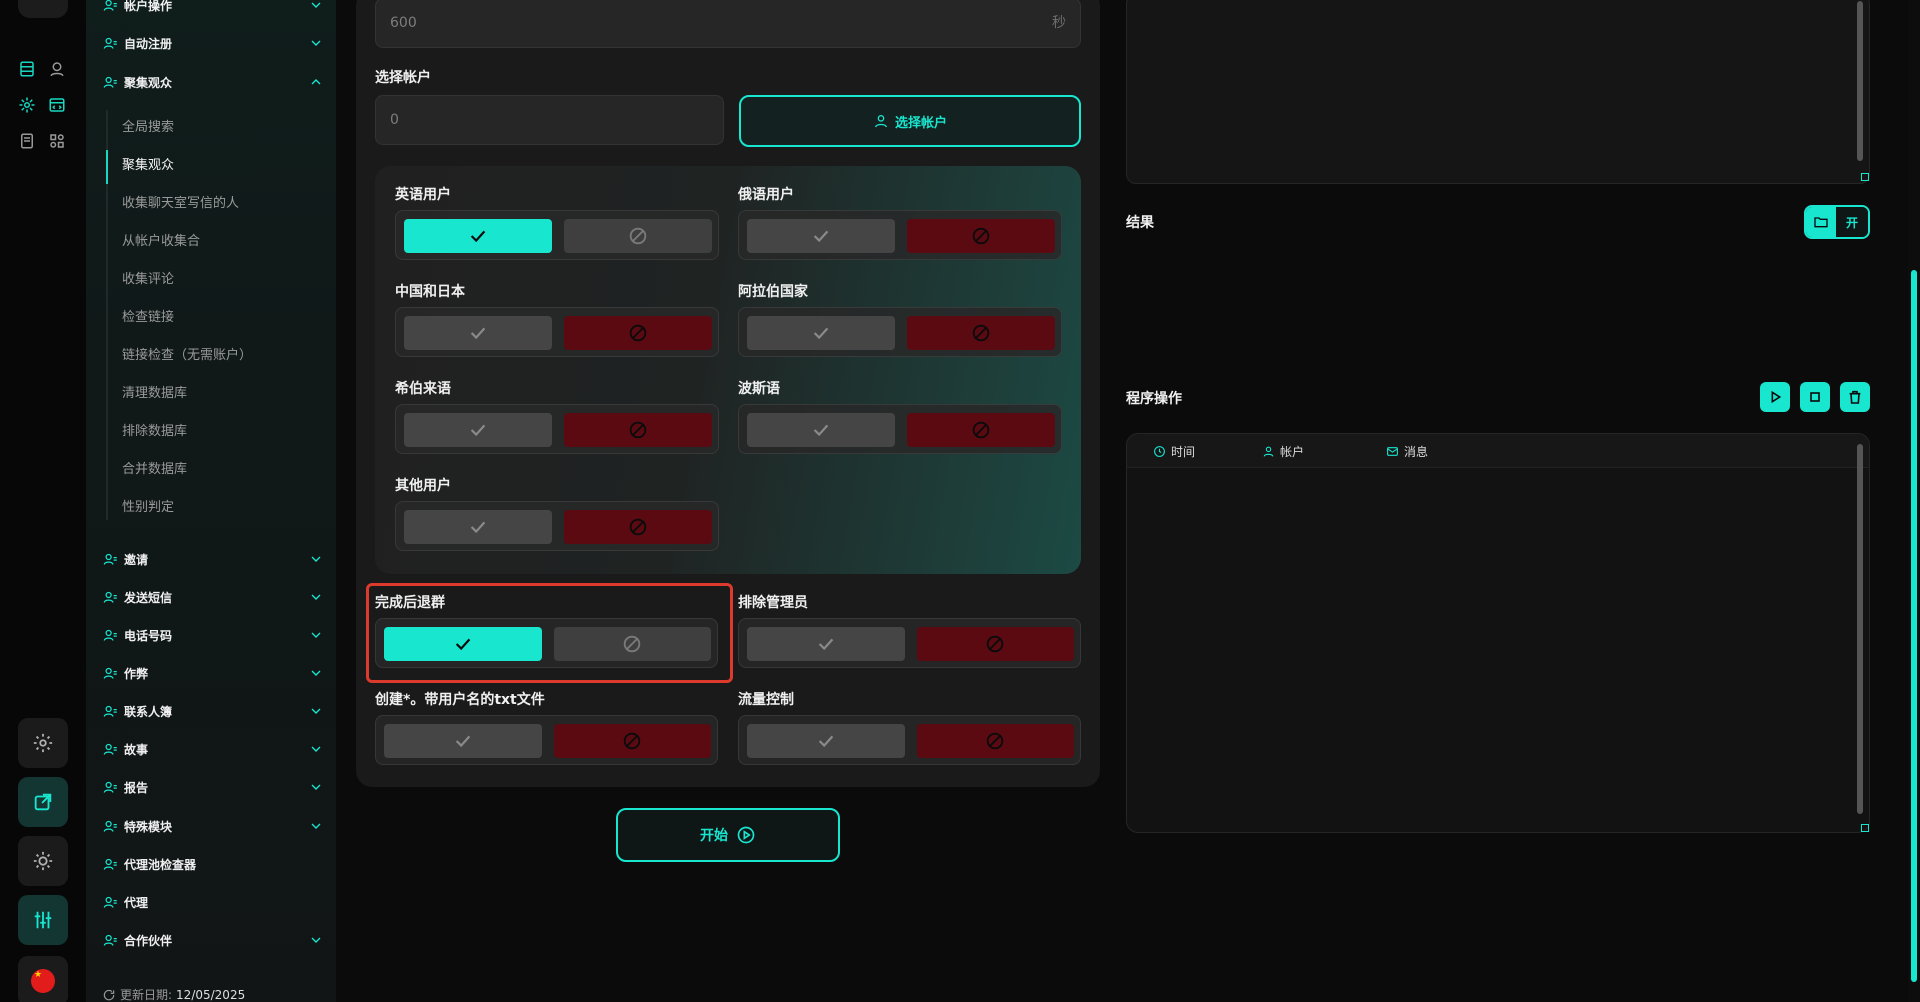 Image resolution: width=1920 pixels, height=1002 pixels. I want to click on page-scrollbar-thumb, so click(1914, 626).